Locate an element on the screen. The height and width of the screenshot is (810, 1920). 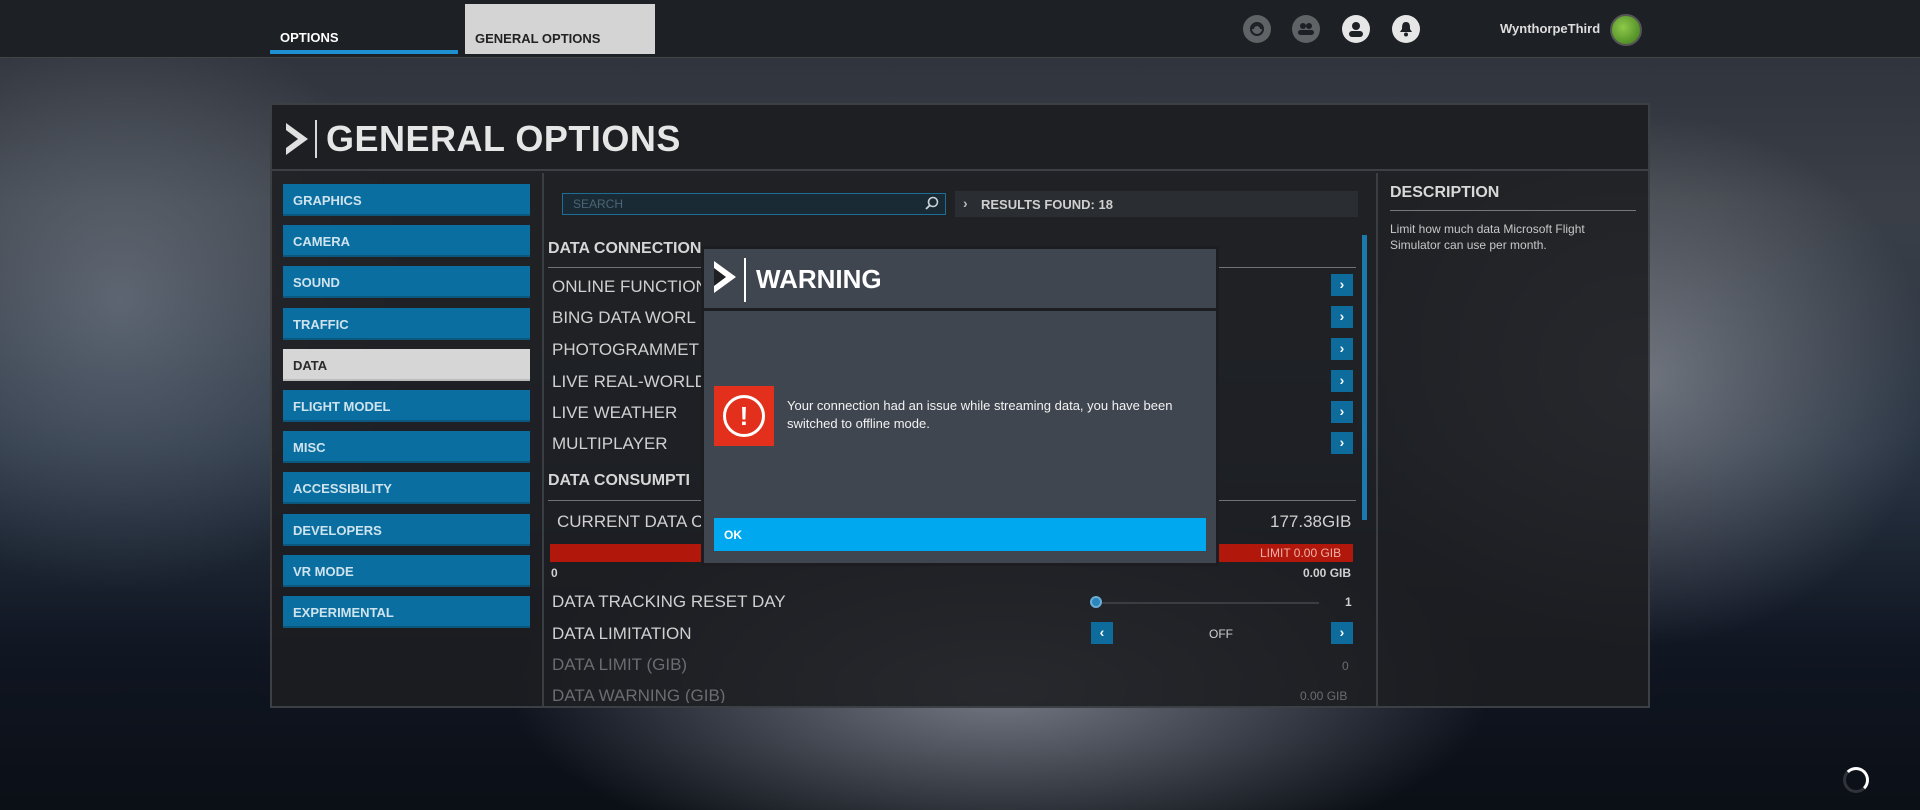
setting-label-bing-data: BING DATA WORL is located at coordinates (624, 317).